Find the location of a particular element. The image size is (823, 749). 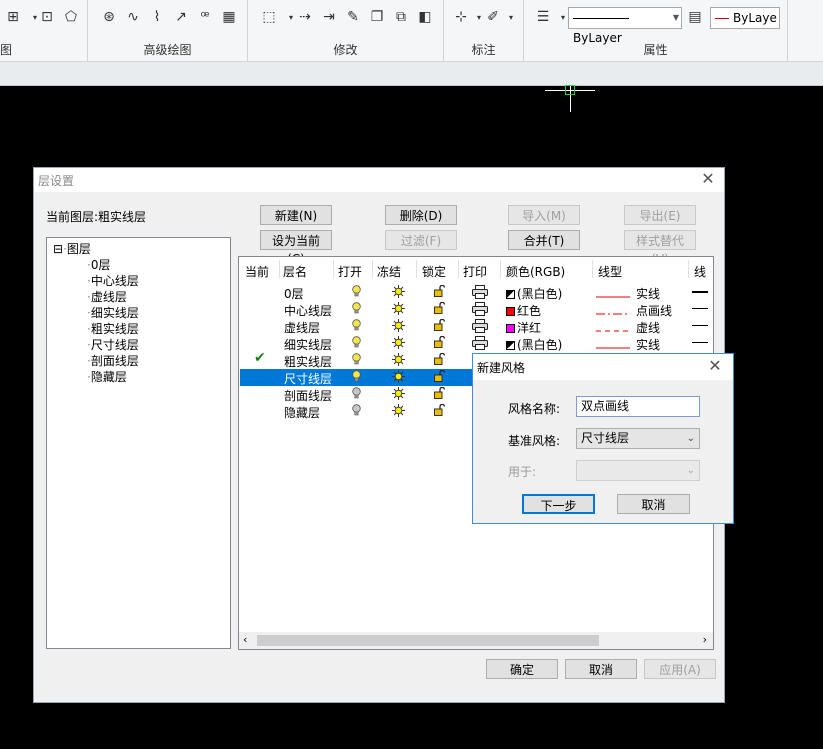

break-line-icon: ⌇ is located at coordinates (157, 17).